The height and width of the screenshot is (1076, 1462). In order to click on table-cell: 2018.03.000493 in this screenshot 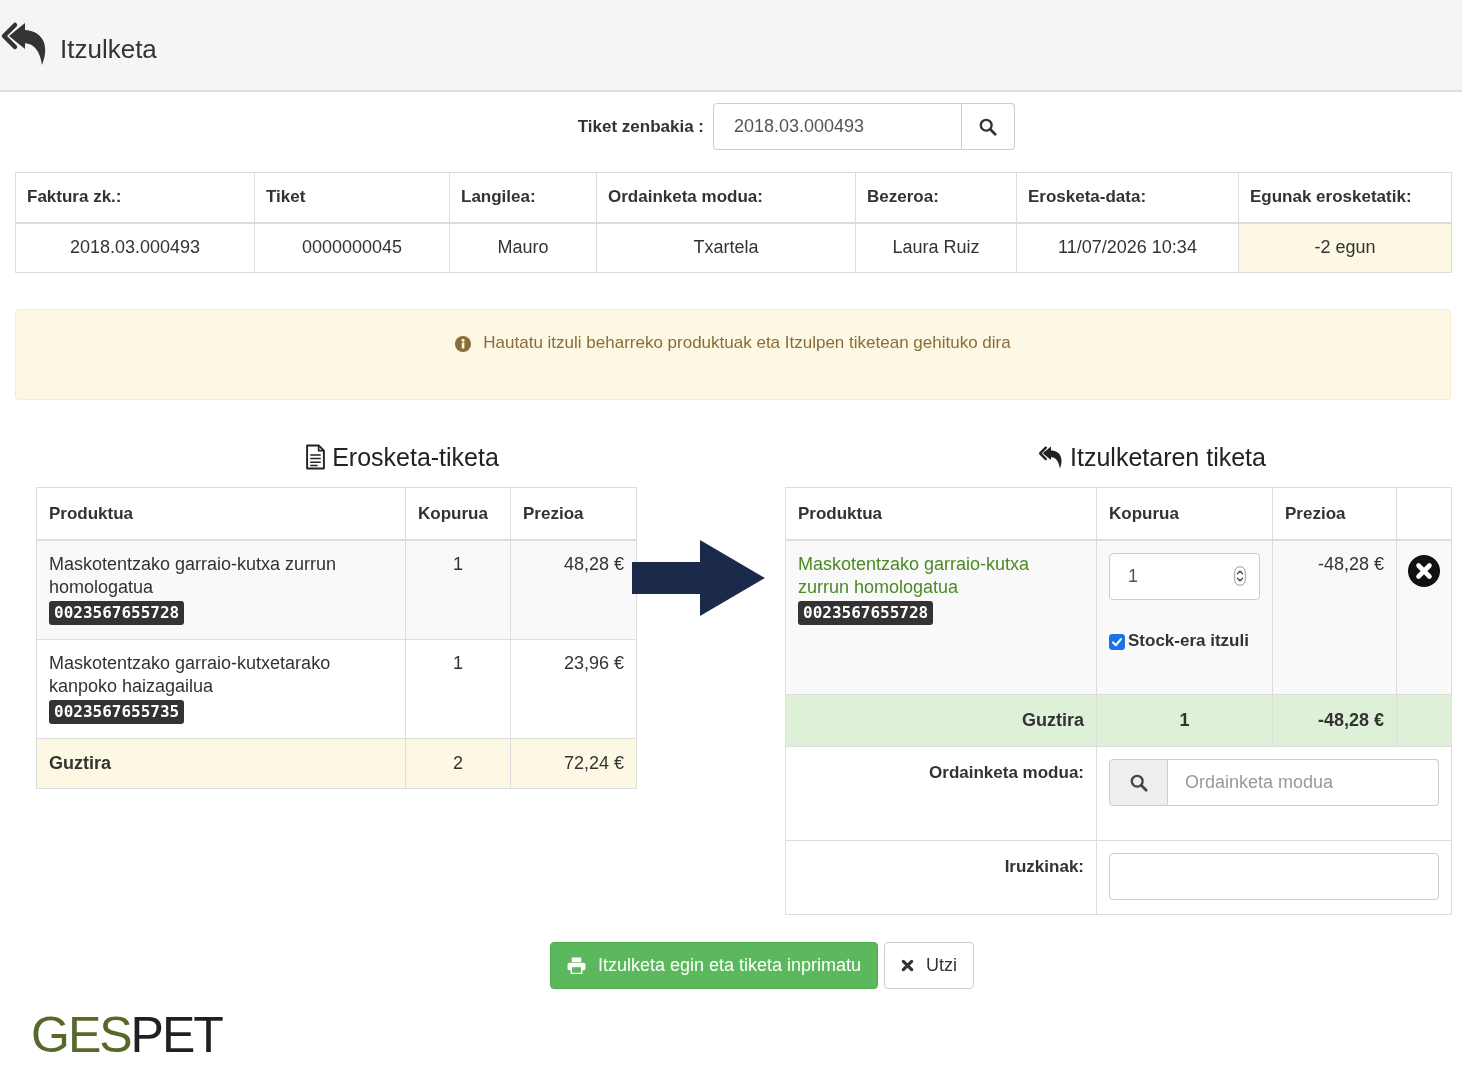, I will do `click(135, 247)`.